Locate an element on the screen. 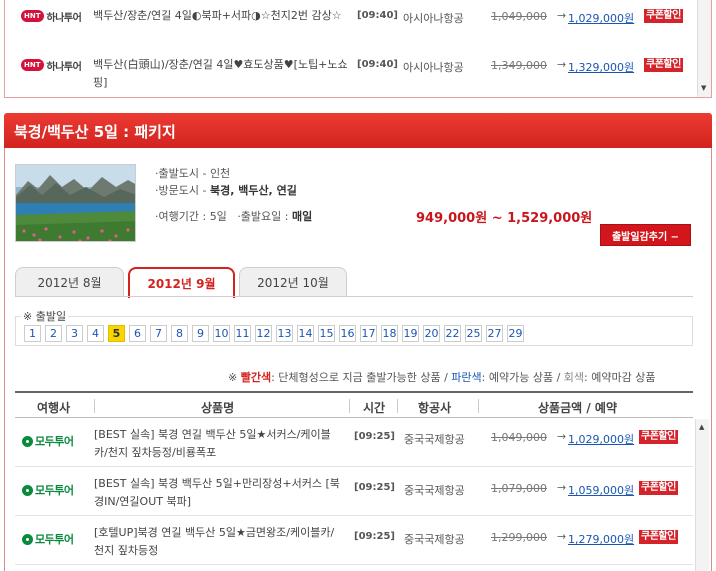 The height and width of the screenshot is (571, 716). col-name: 상품명 is located at coordinates (218, 408).